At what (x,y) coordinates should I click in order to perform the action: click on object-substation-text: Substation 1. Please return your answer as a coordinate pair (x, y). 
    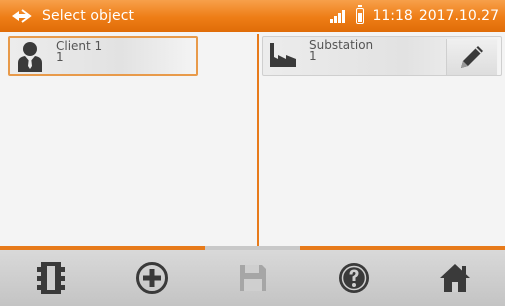
    Looking at the image, I should click on (341, 50).